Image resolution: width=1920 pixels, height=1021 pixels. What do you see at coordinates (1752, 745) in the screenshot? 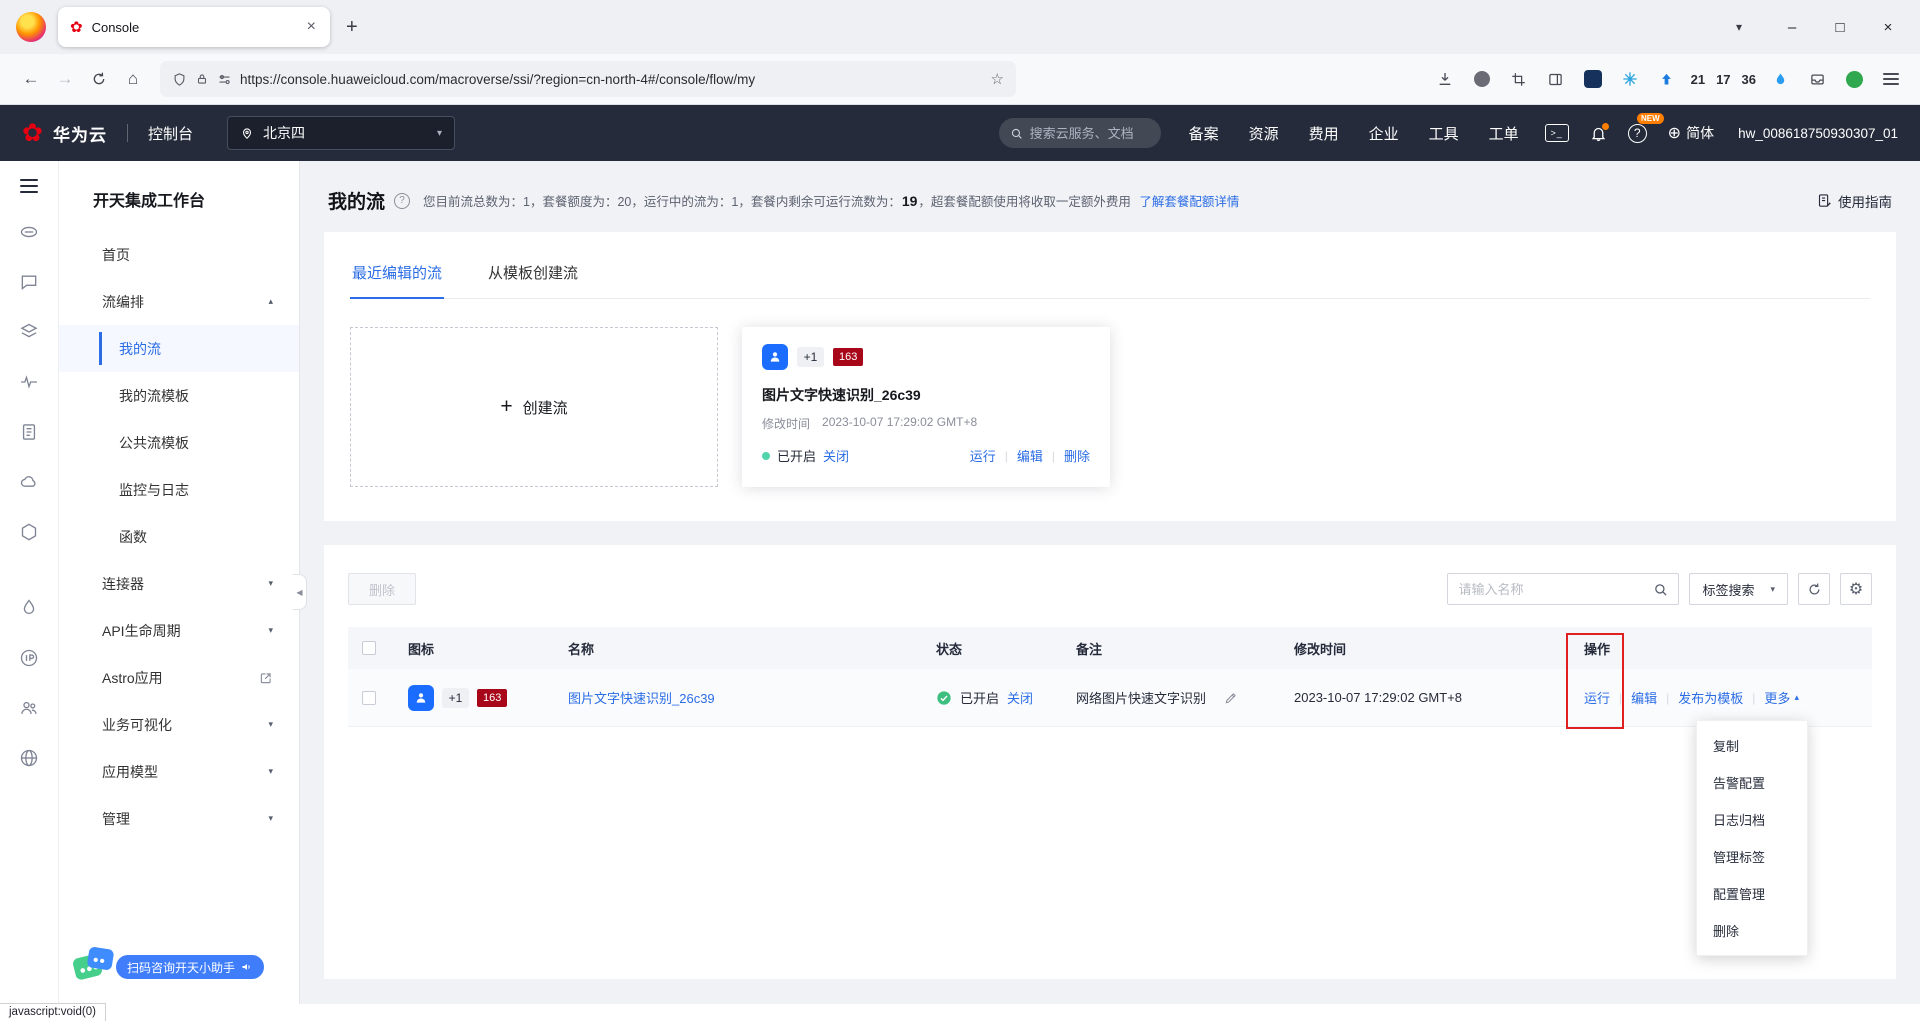
I see `dropdown-item-copy: 复制` at bounding box center [1752, 745].